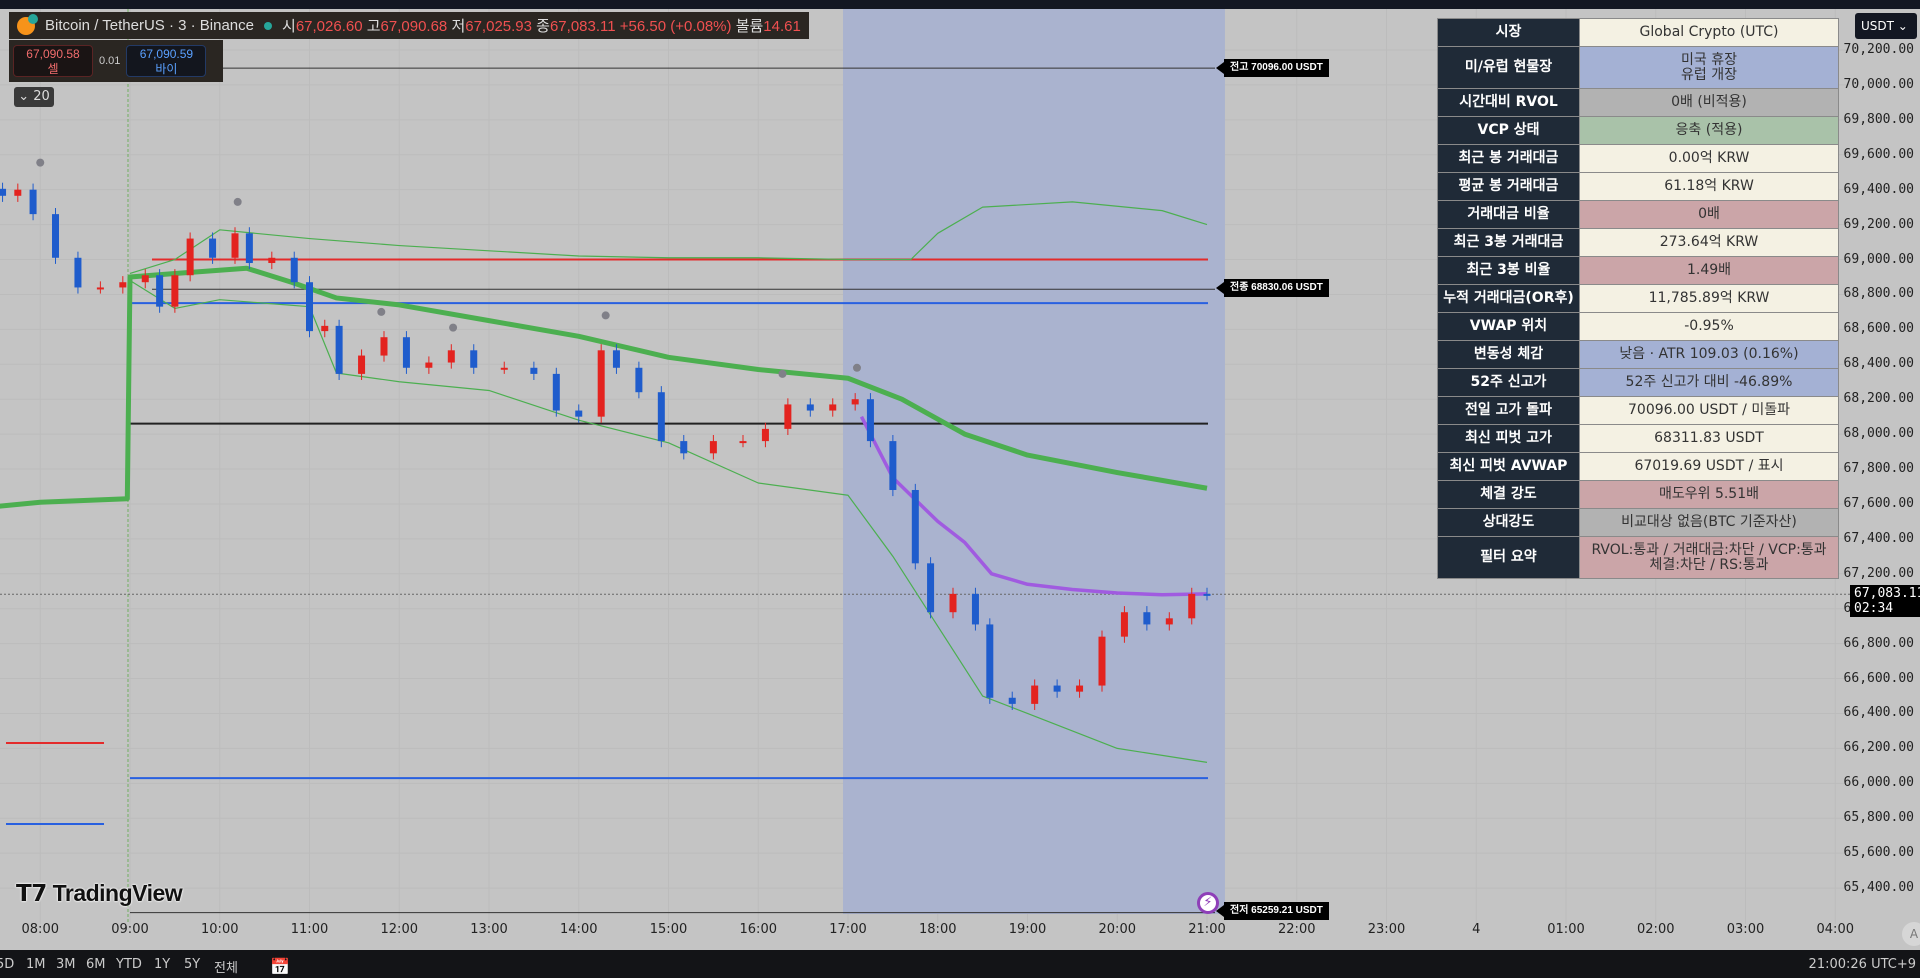 The width and height of the screenshot is (1920, 978). What do you see at coordinates (40, 929) in the screenshot?
I see `time-tick: 08:00` at bounding box center [40, 929].